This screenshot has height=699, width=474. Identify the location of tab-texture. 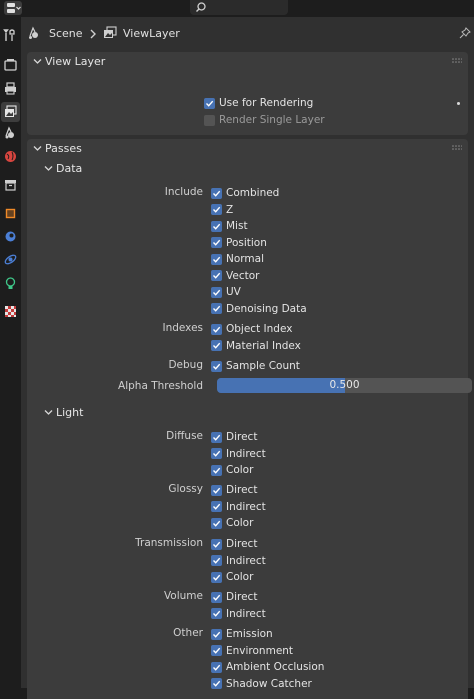
(10, 312).